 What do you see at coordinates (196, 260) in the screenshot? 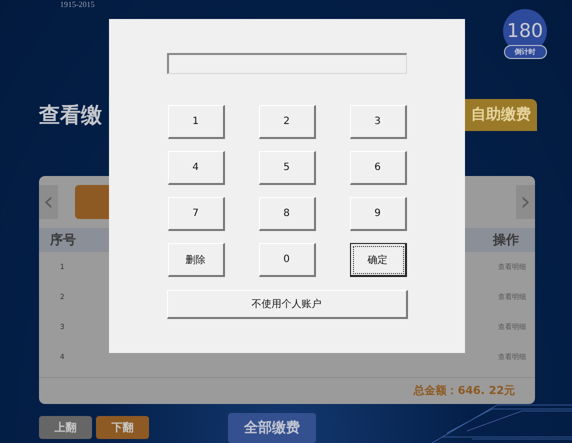
I see `keypad-key: 删除` at bounding box center [196, 260].